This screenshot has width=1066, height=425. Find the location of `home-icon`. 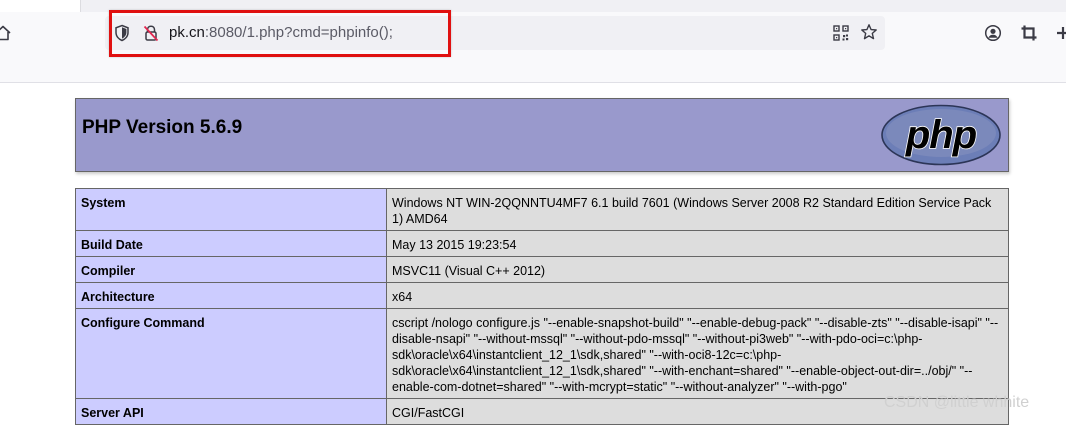

home-icon is located at coordinates (6, 33).